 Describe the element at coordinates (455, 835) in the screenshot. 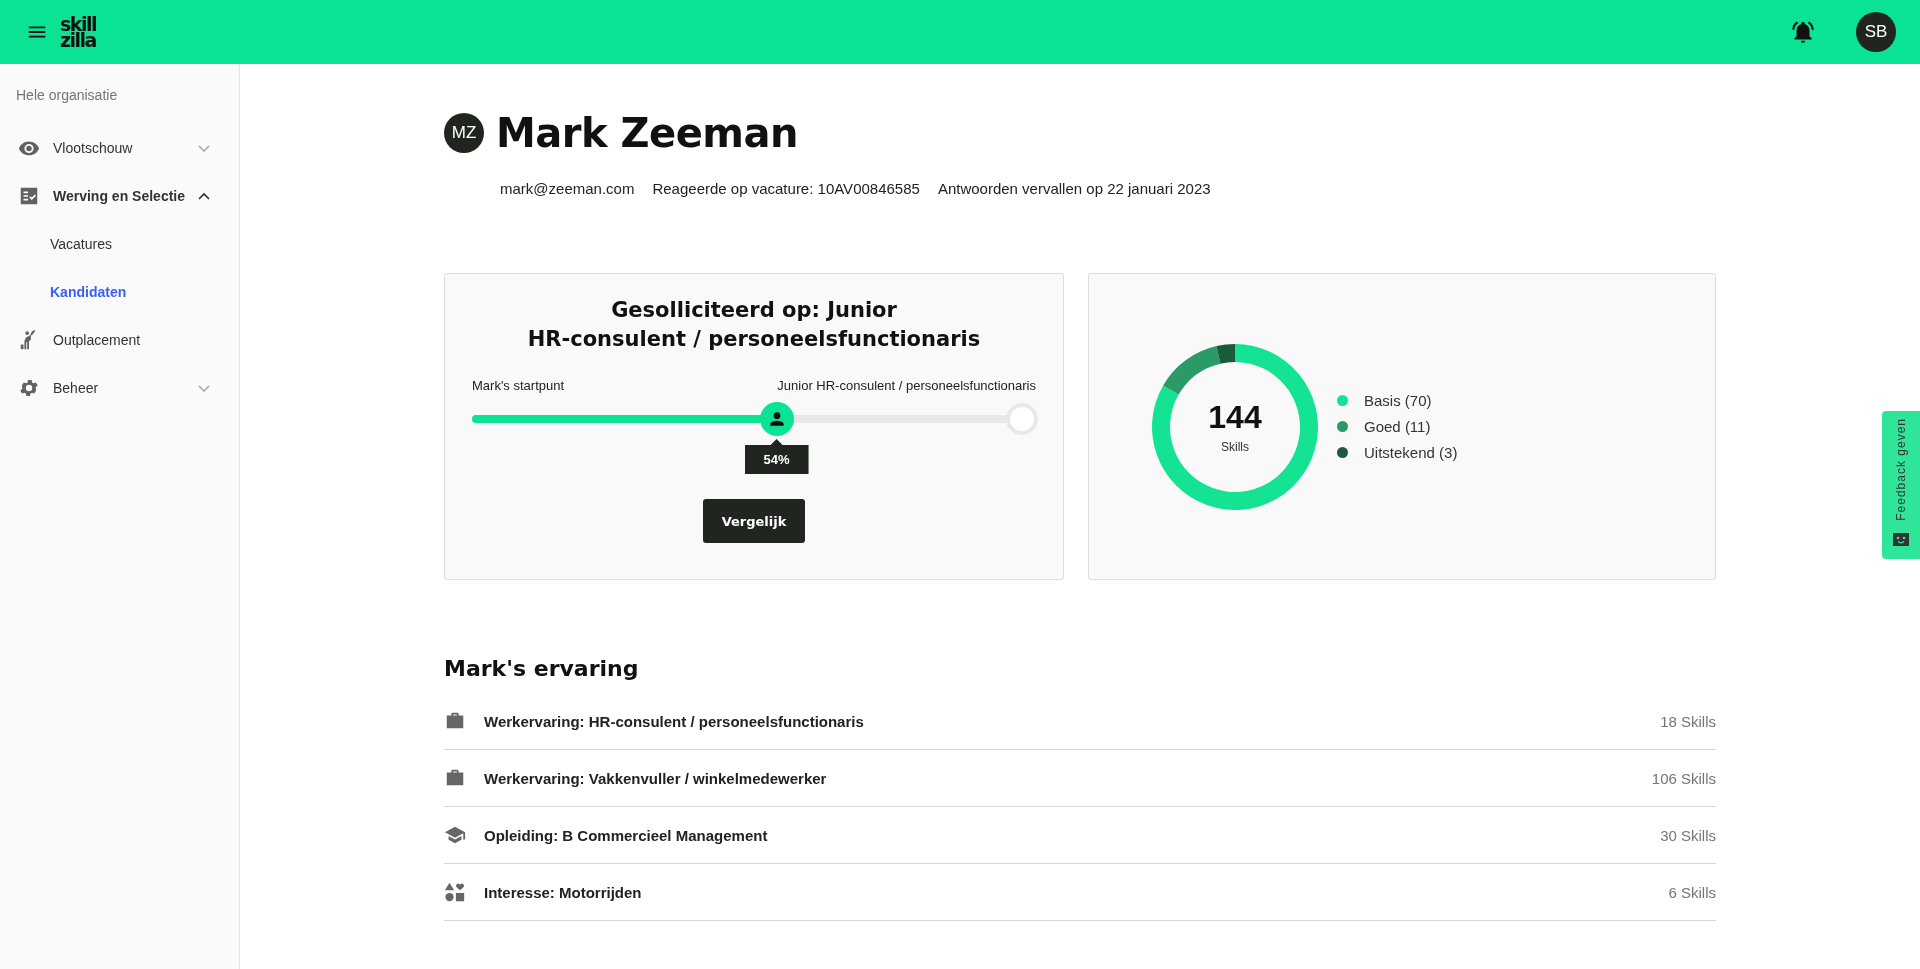

I see `graduation-cap-icon` at that location.